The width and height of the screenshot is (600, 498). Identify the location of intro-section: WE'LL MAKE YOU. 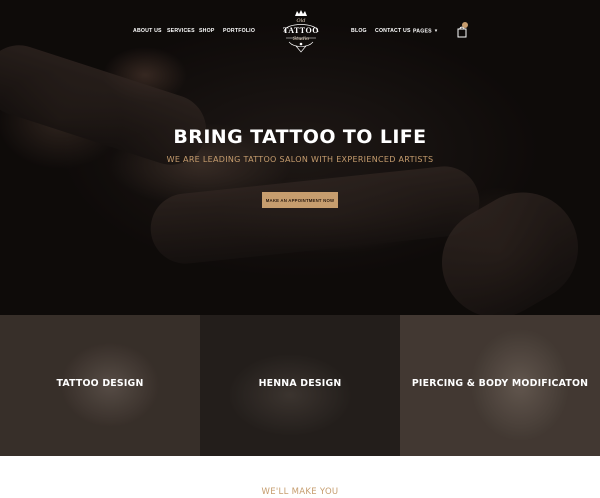
(300, 477).